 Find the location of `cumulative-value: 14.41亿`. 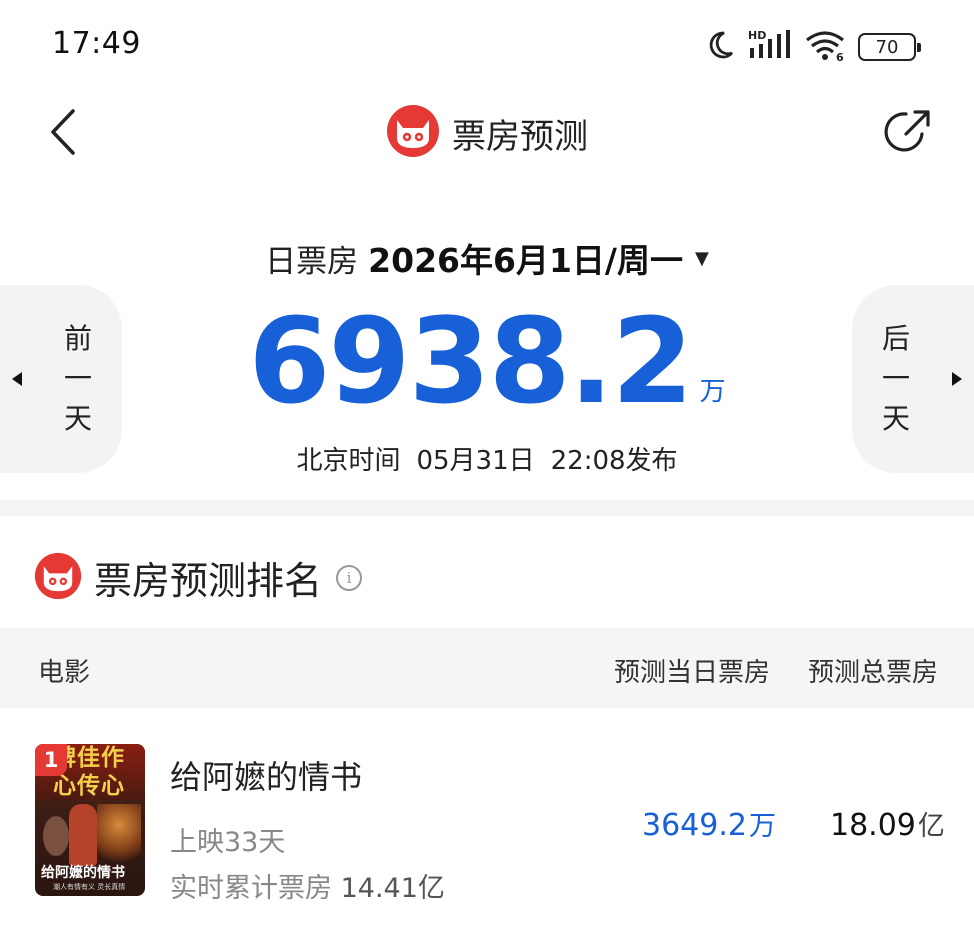

cumulative-value: 14.41亿 is located at coordinates (392, 888).